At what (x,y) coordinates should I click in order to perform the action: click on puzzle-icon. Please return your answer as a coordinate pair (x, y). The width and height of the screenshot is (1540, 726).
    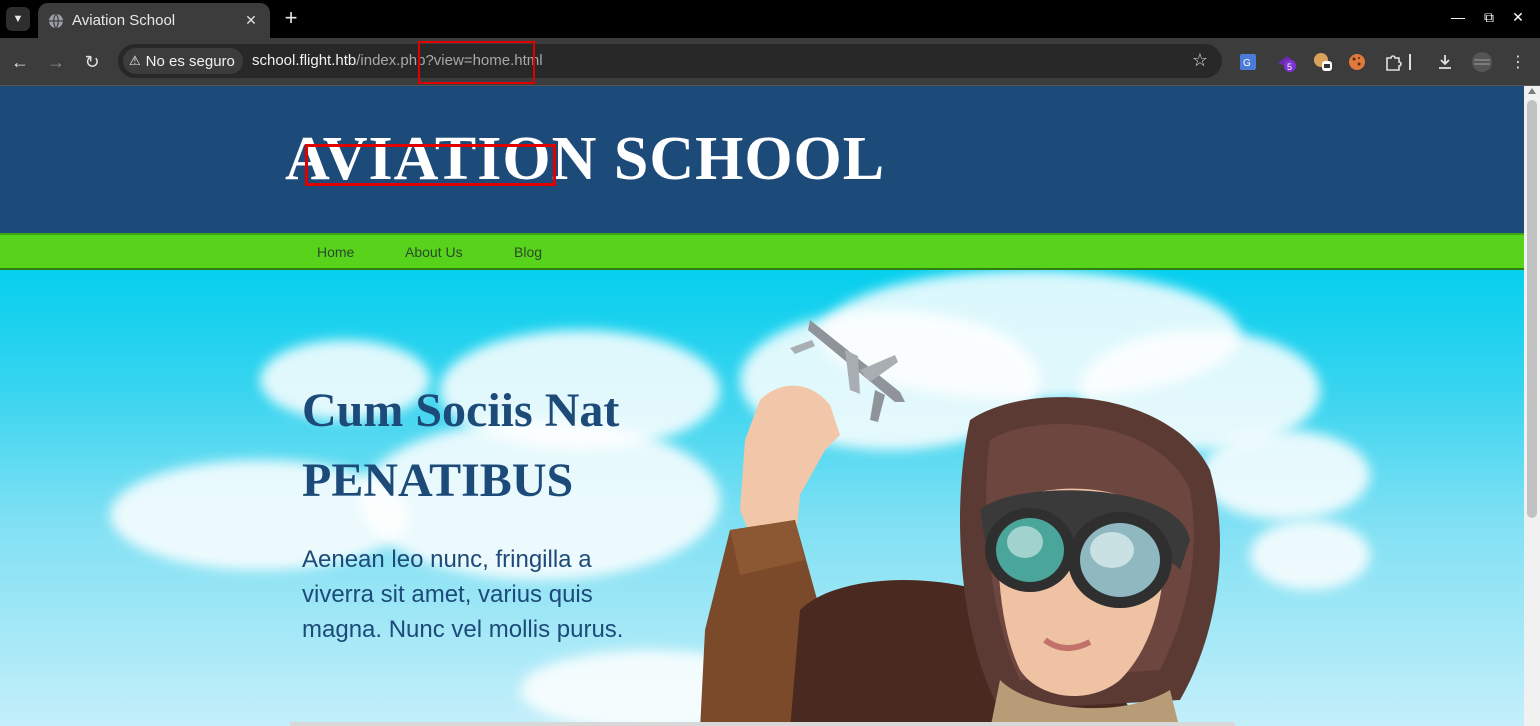
    Looking at the image, I should click on (1393, 62).